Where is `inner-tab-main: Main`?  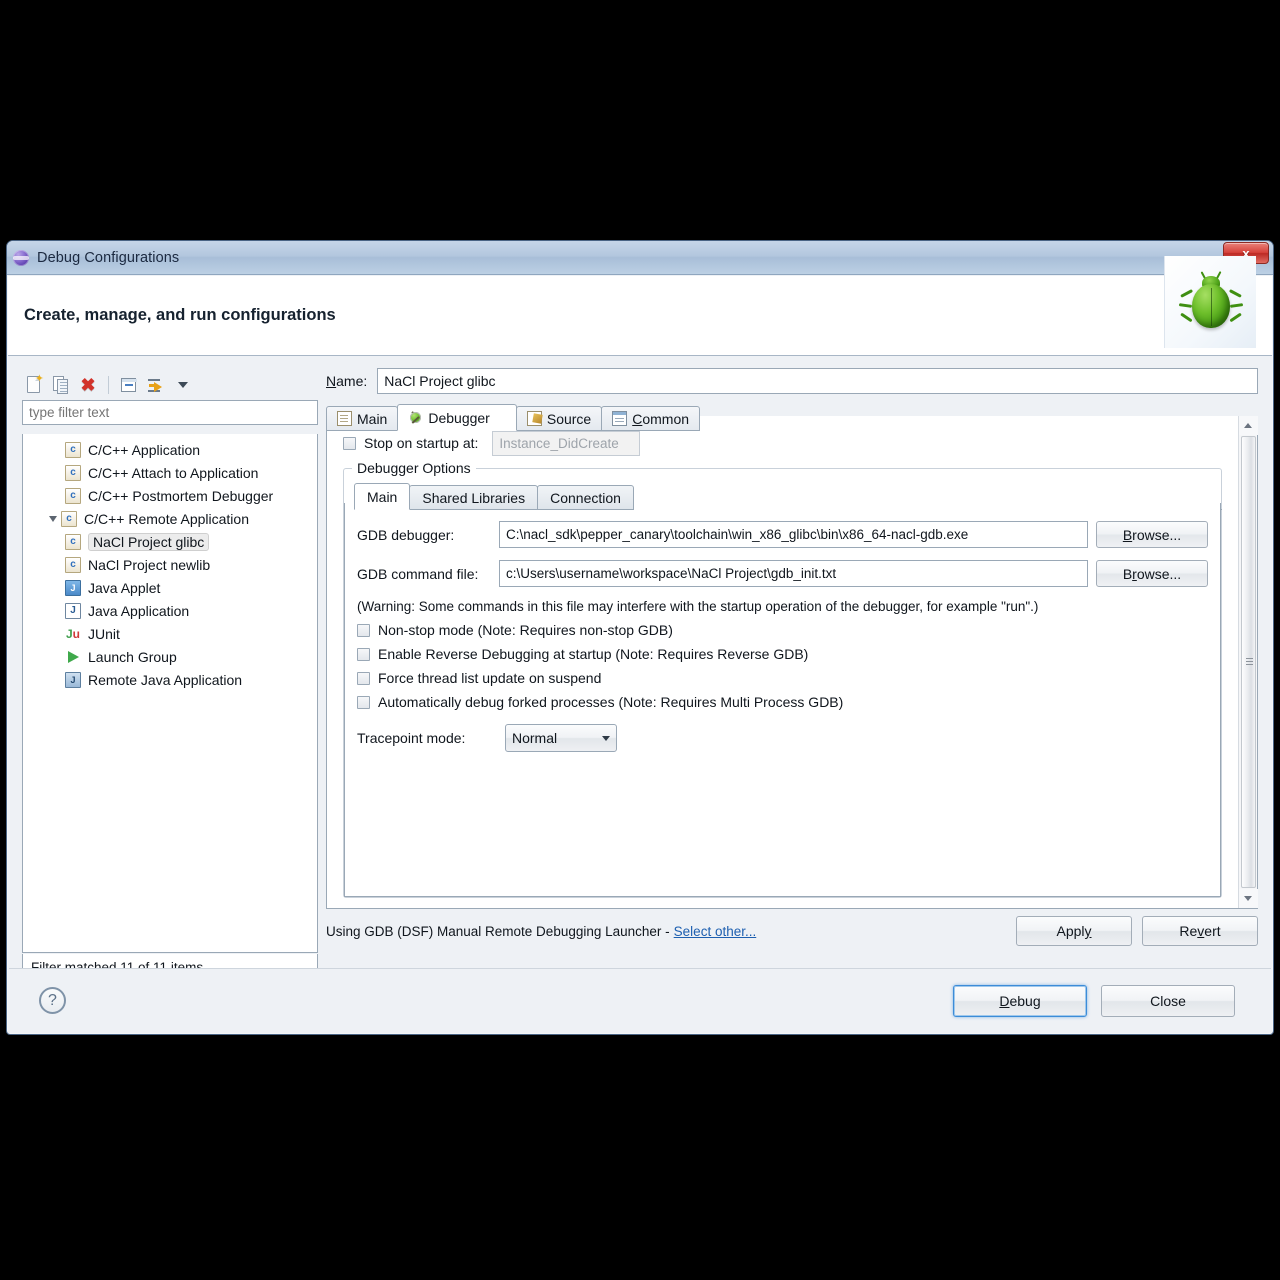
inner-tab-main: Main is located at coordinates (382, 496).